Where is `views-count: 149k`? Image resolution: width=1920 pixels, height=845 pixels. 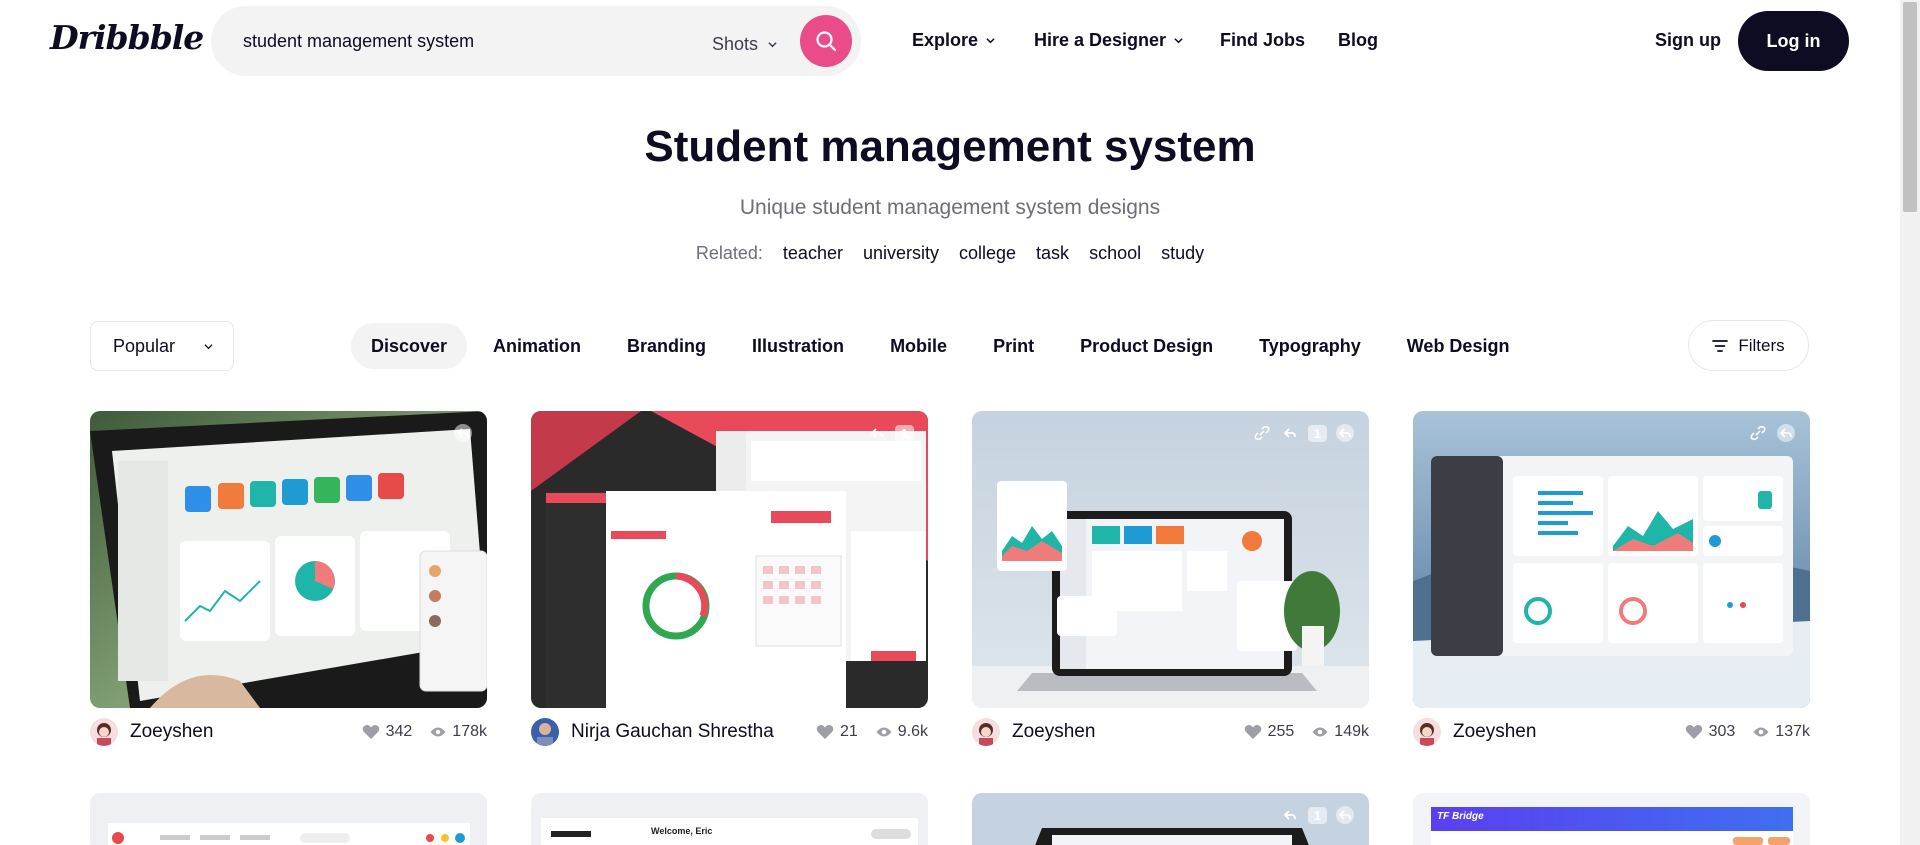 views-count: 149k is located at coordinates (1351, 731).